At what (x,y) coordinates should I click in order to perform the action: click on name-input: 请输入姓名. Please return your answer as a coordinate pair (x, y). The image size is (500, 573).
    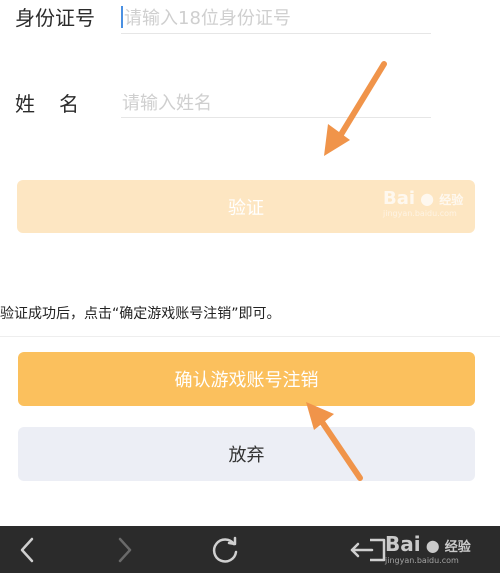
    Looking at the image, I should click on (167, 102).